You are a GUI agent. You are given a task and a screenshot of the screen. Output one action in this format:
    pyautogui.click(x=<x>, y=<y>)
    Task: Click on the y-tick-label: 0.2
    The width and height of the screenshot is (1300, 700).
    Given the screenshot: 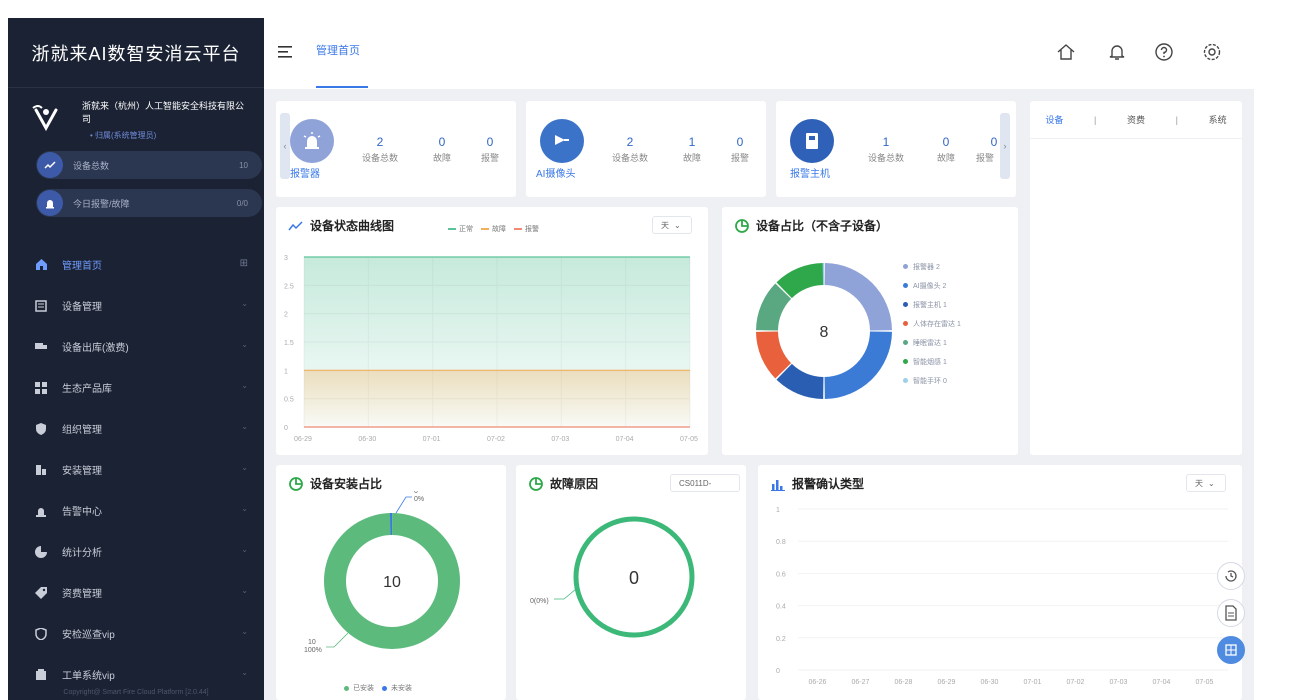 What is the action you would take?
    pyautogui.click(x=781, y=639)
    